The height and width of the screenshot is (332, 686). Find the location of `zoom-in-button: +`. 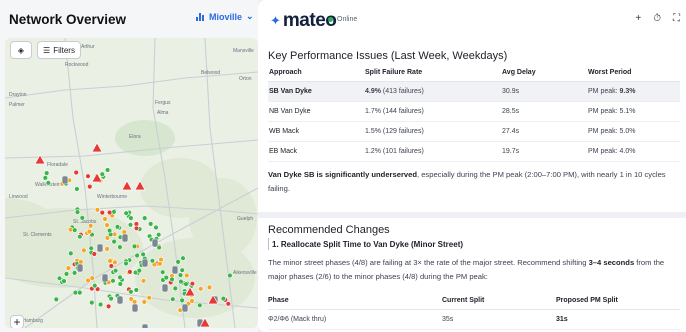

zoom-in-button: + is located at coordinates (17, 321).